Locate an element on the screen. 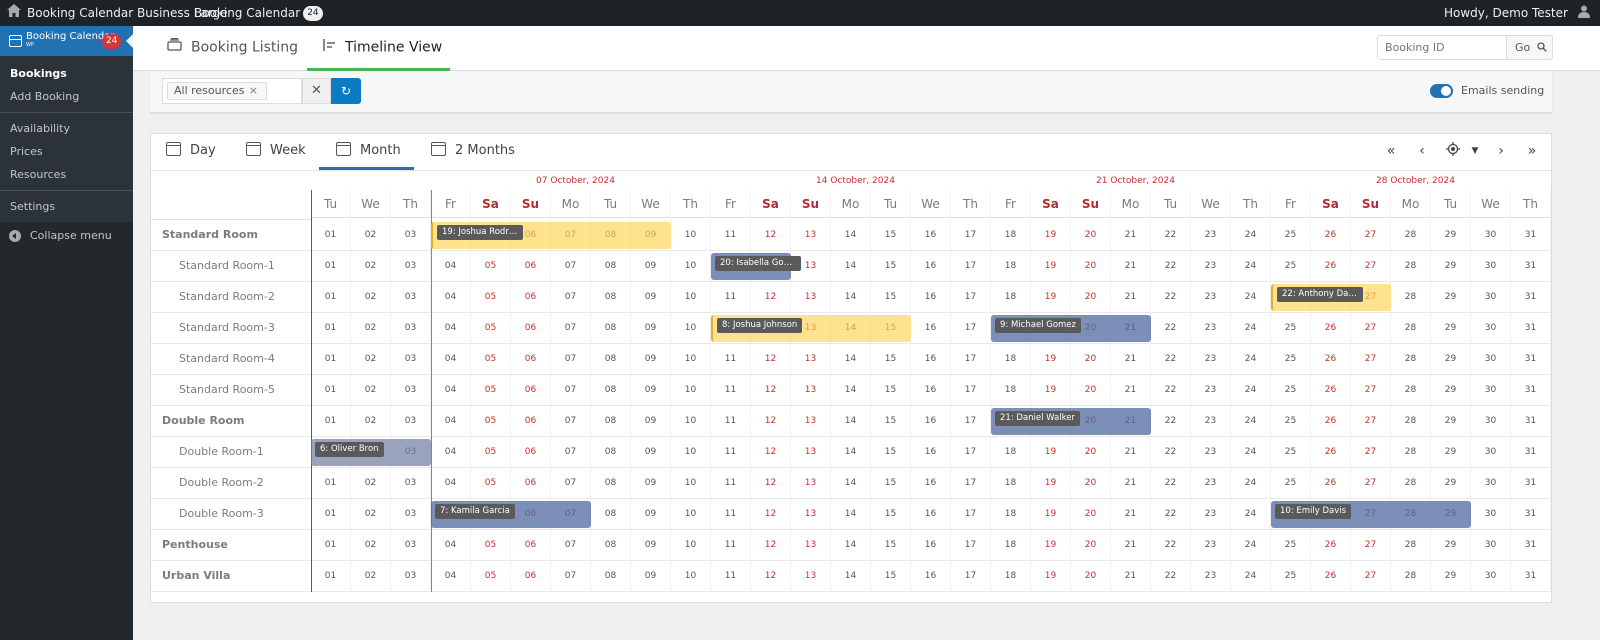 Image resolution: width=1600 pixels, height=640 pixels. resource-row-label: Standard Room-5 is located at coordinates (231, 390).